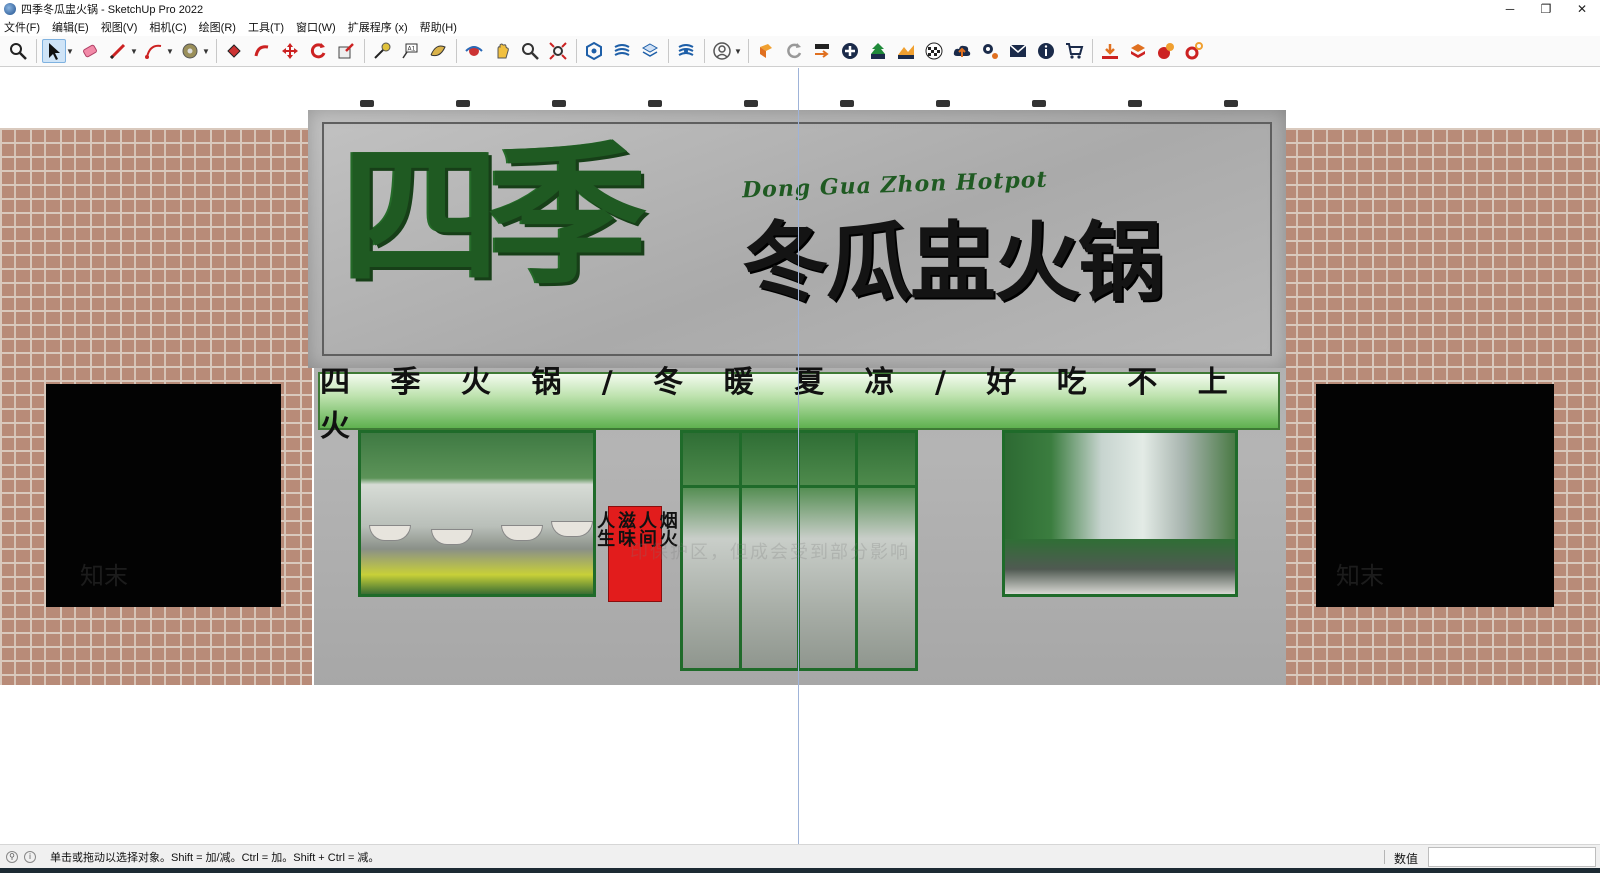  I want to click on svg-text: A1, so click(412, 49).